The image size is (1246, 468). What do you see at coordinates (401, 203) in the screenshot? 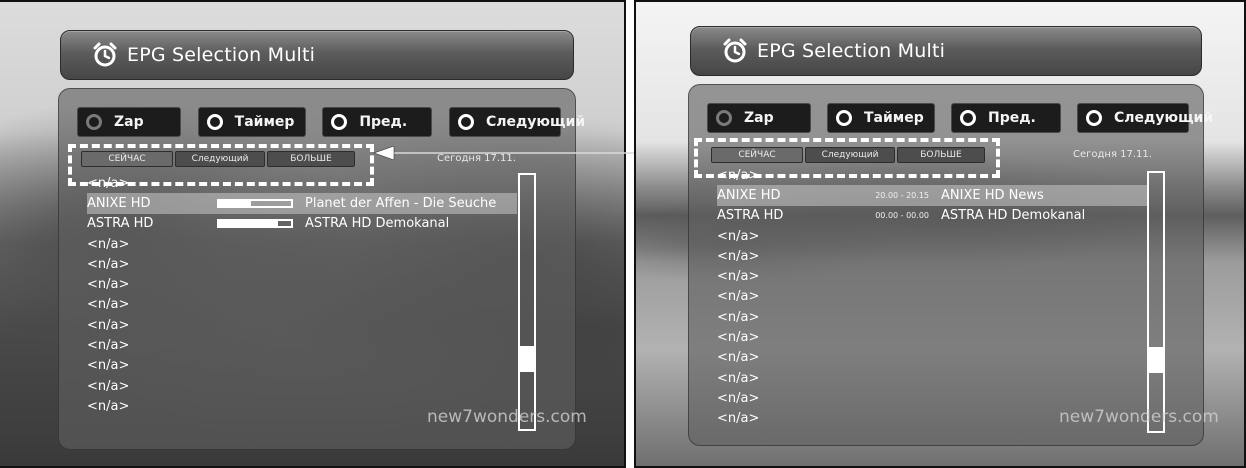
I see `program-title: Planet der Affen - Die Seuche` at bounding box center [401, 203].